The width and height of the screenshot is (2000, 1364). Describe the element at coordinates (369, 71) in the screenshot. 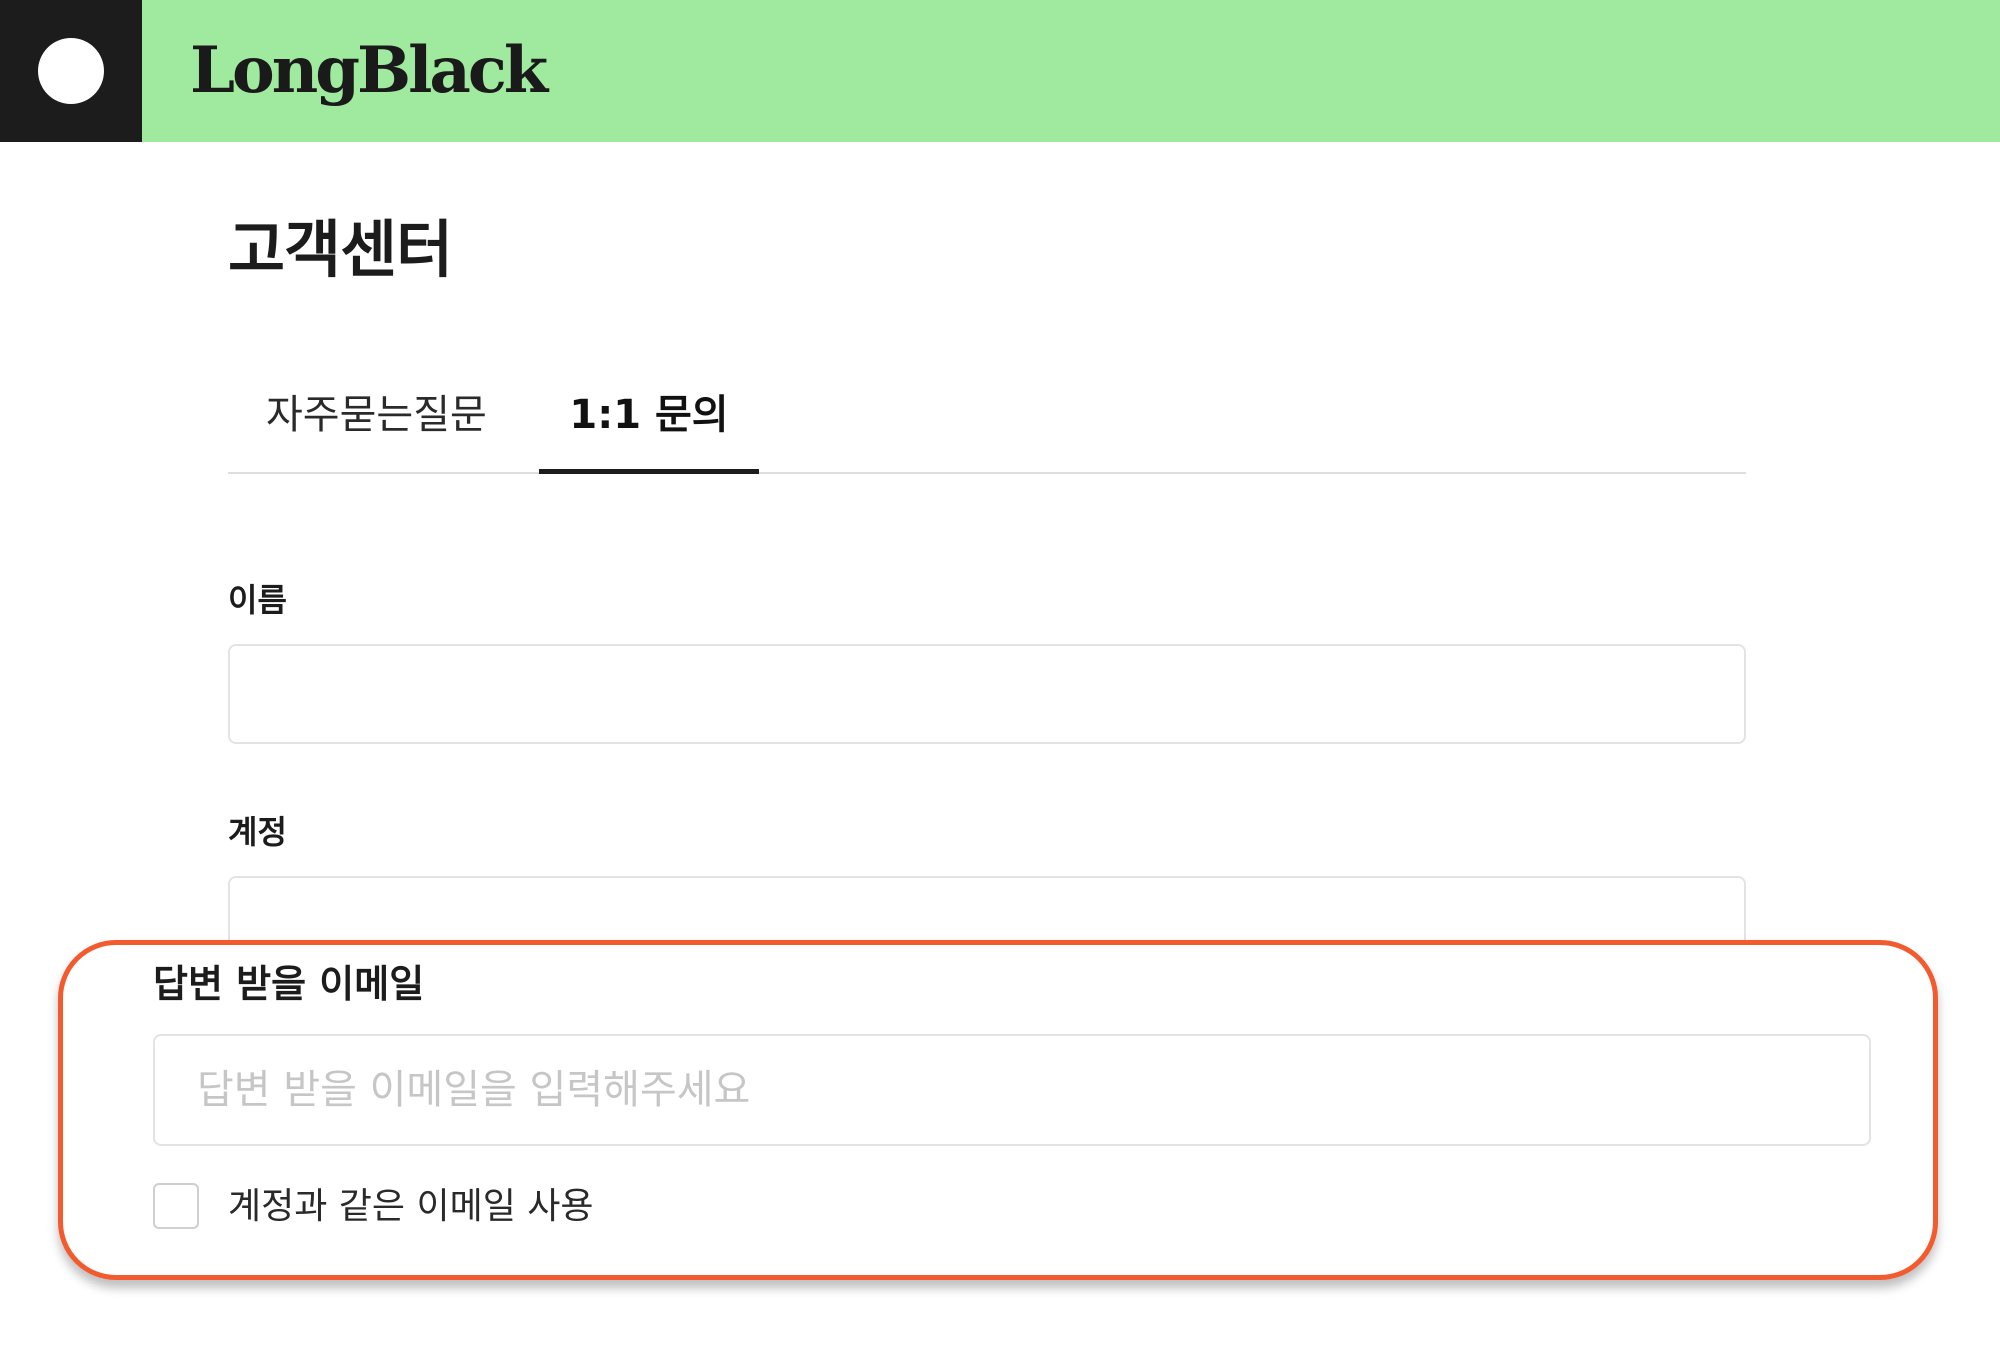

I see `brand-logo: LongBlack` at that location.